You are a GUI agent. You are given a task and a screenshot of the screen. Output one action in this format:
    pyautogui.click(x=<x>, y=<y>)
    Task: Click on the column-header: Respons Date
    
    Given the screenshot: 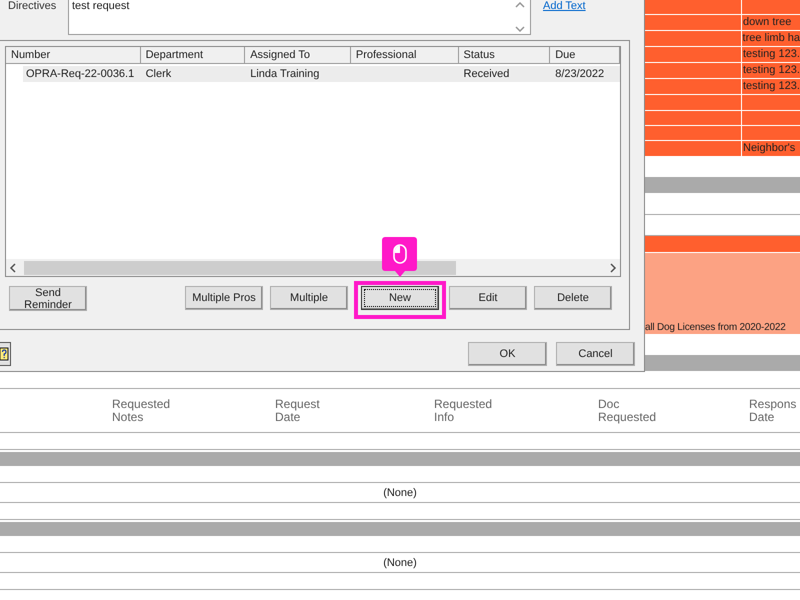 What is the action you would take?
    pyautogui.click(x=773, y=411)
    